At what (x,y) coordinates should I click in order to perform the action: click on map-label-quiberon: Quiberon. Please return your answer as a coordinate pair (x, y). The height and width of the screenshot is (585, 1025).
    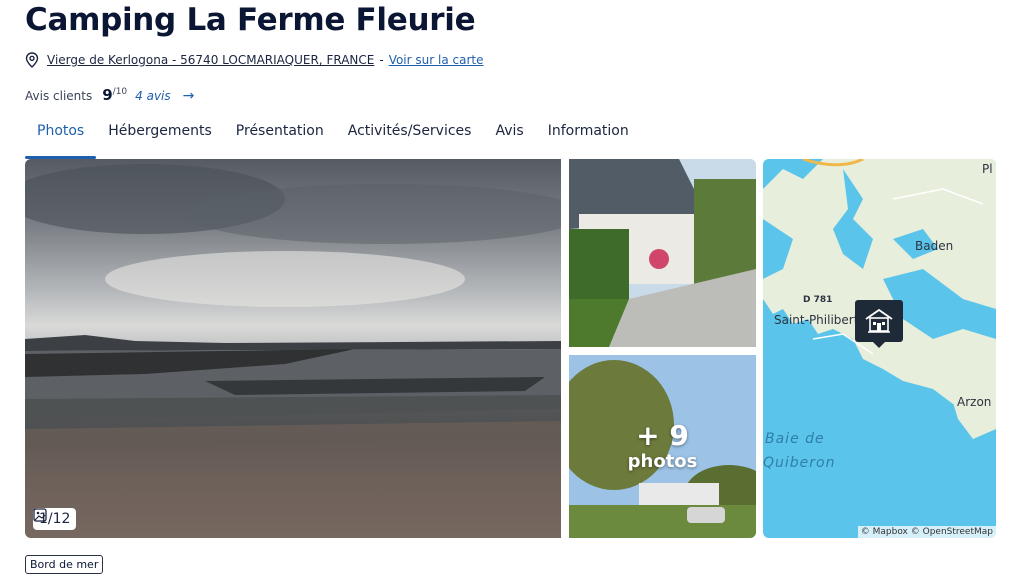
    Looking at the image, I should click on (799, 463).